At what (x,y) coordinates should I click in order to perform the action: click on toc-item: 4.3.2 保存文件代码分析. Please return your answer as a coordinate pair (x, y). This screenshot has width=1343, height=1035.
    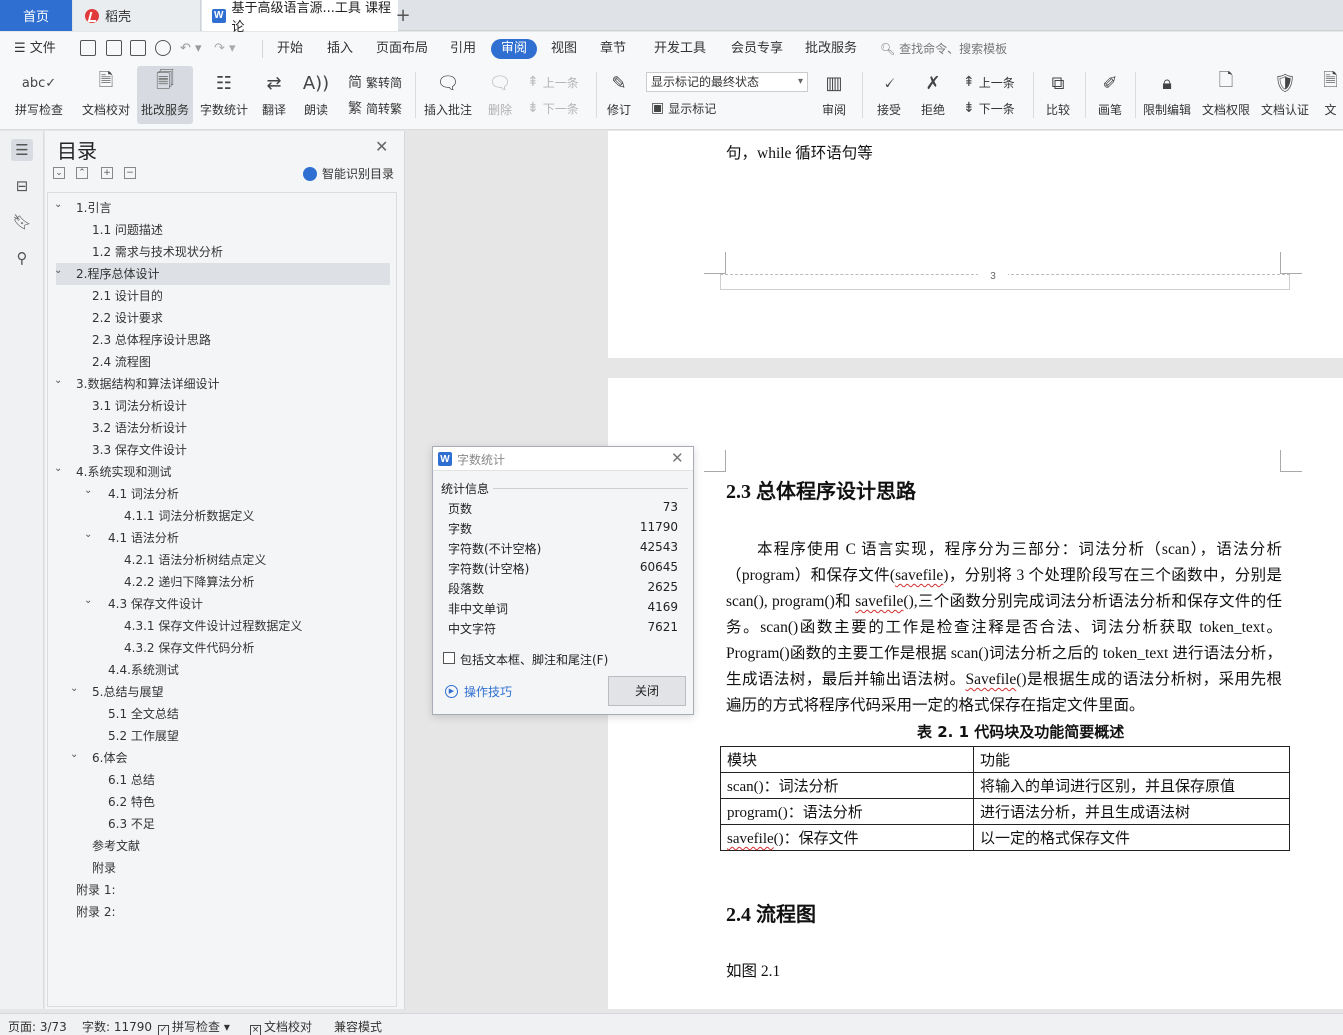
    Looking at the image, I should click on (220, 648).